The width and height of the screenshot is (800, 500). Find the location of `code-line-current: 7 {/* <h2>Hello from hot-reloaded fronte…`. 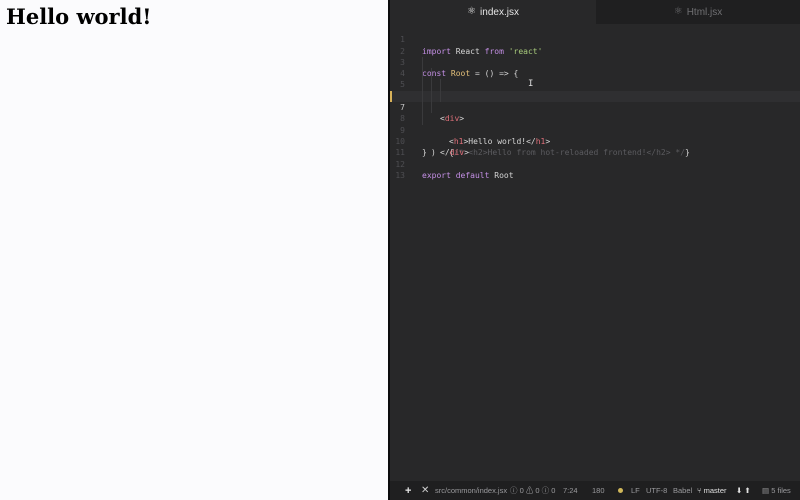

code-line-current: 7 {/* <h2>Hello from hot-reloaded fronte… is located at coordinates (595, 123).